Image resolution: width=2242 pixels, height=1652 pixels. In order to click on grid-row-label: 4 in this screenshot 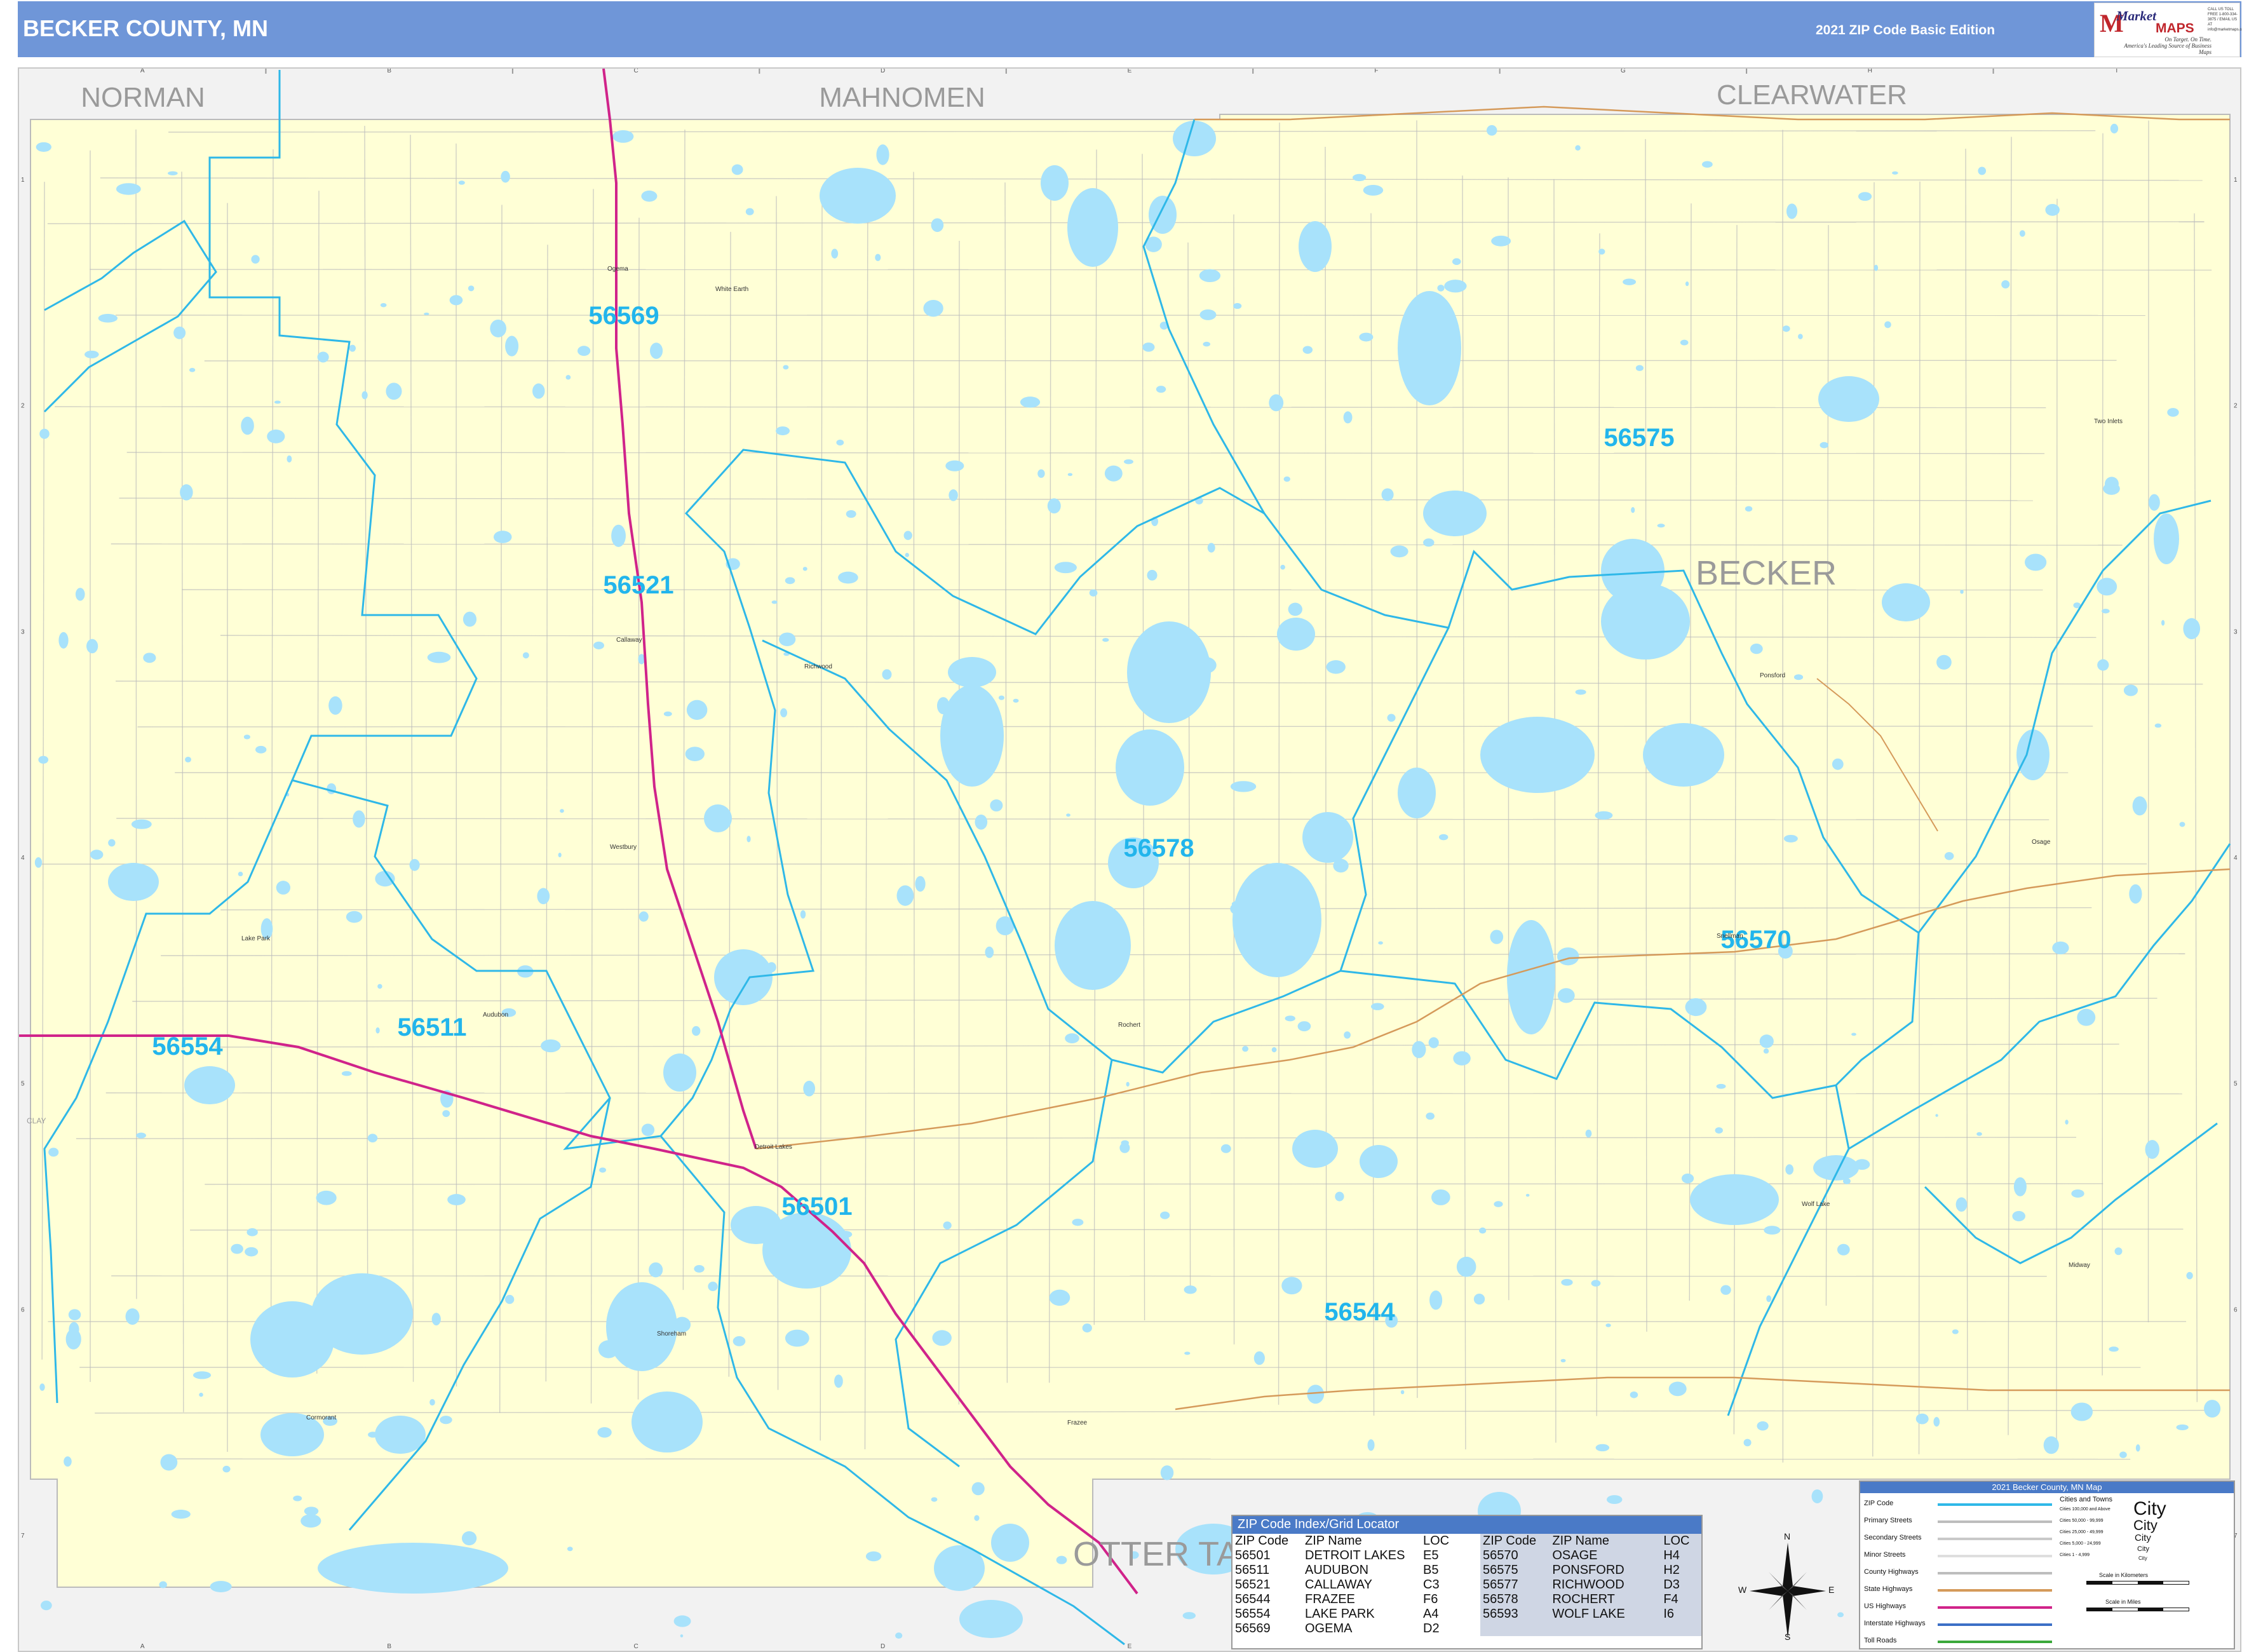, I will do `click(2236, 859)`.